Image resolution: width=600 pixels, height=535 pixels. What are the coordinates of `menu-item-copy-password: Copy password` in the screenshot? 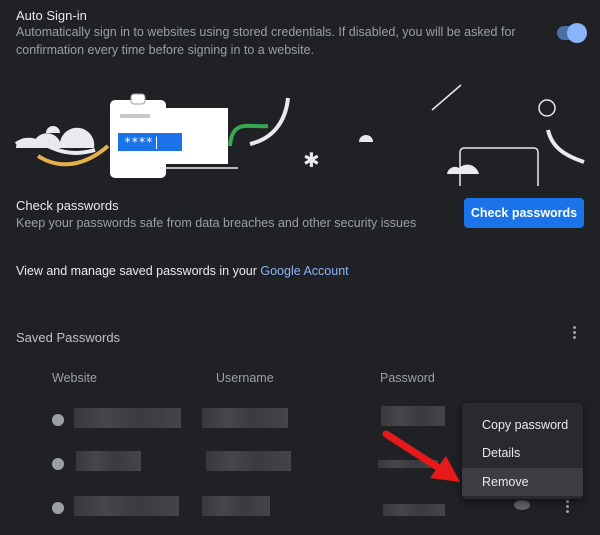 It's located at (522, 425).